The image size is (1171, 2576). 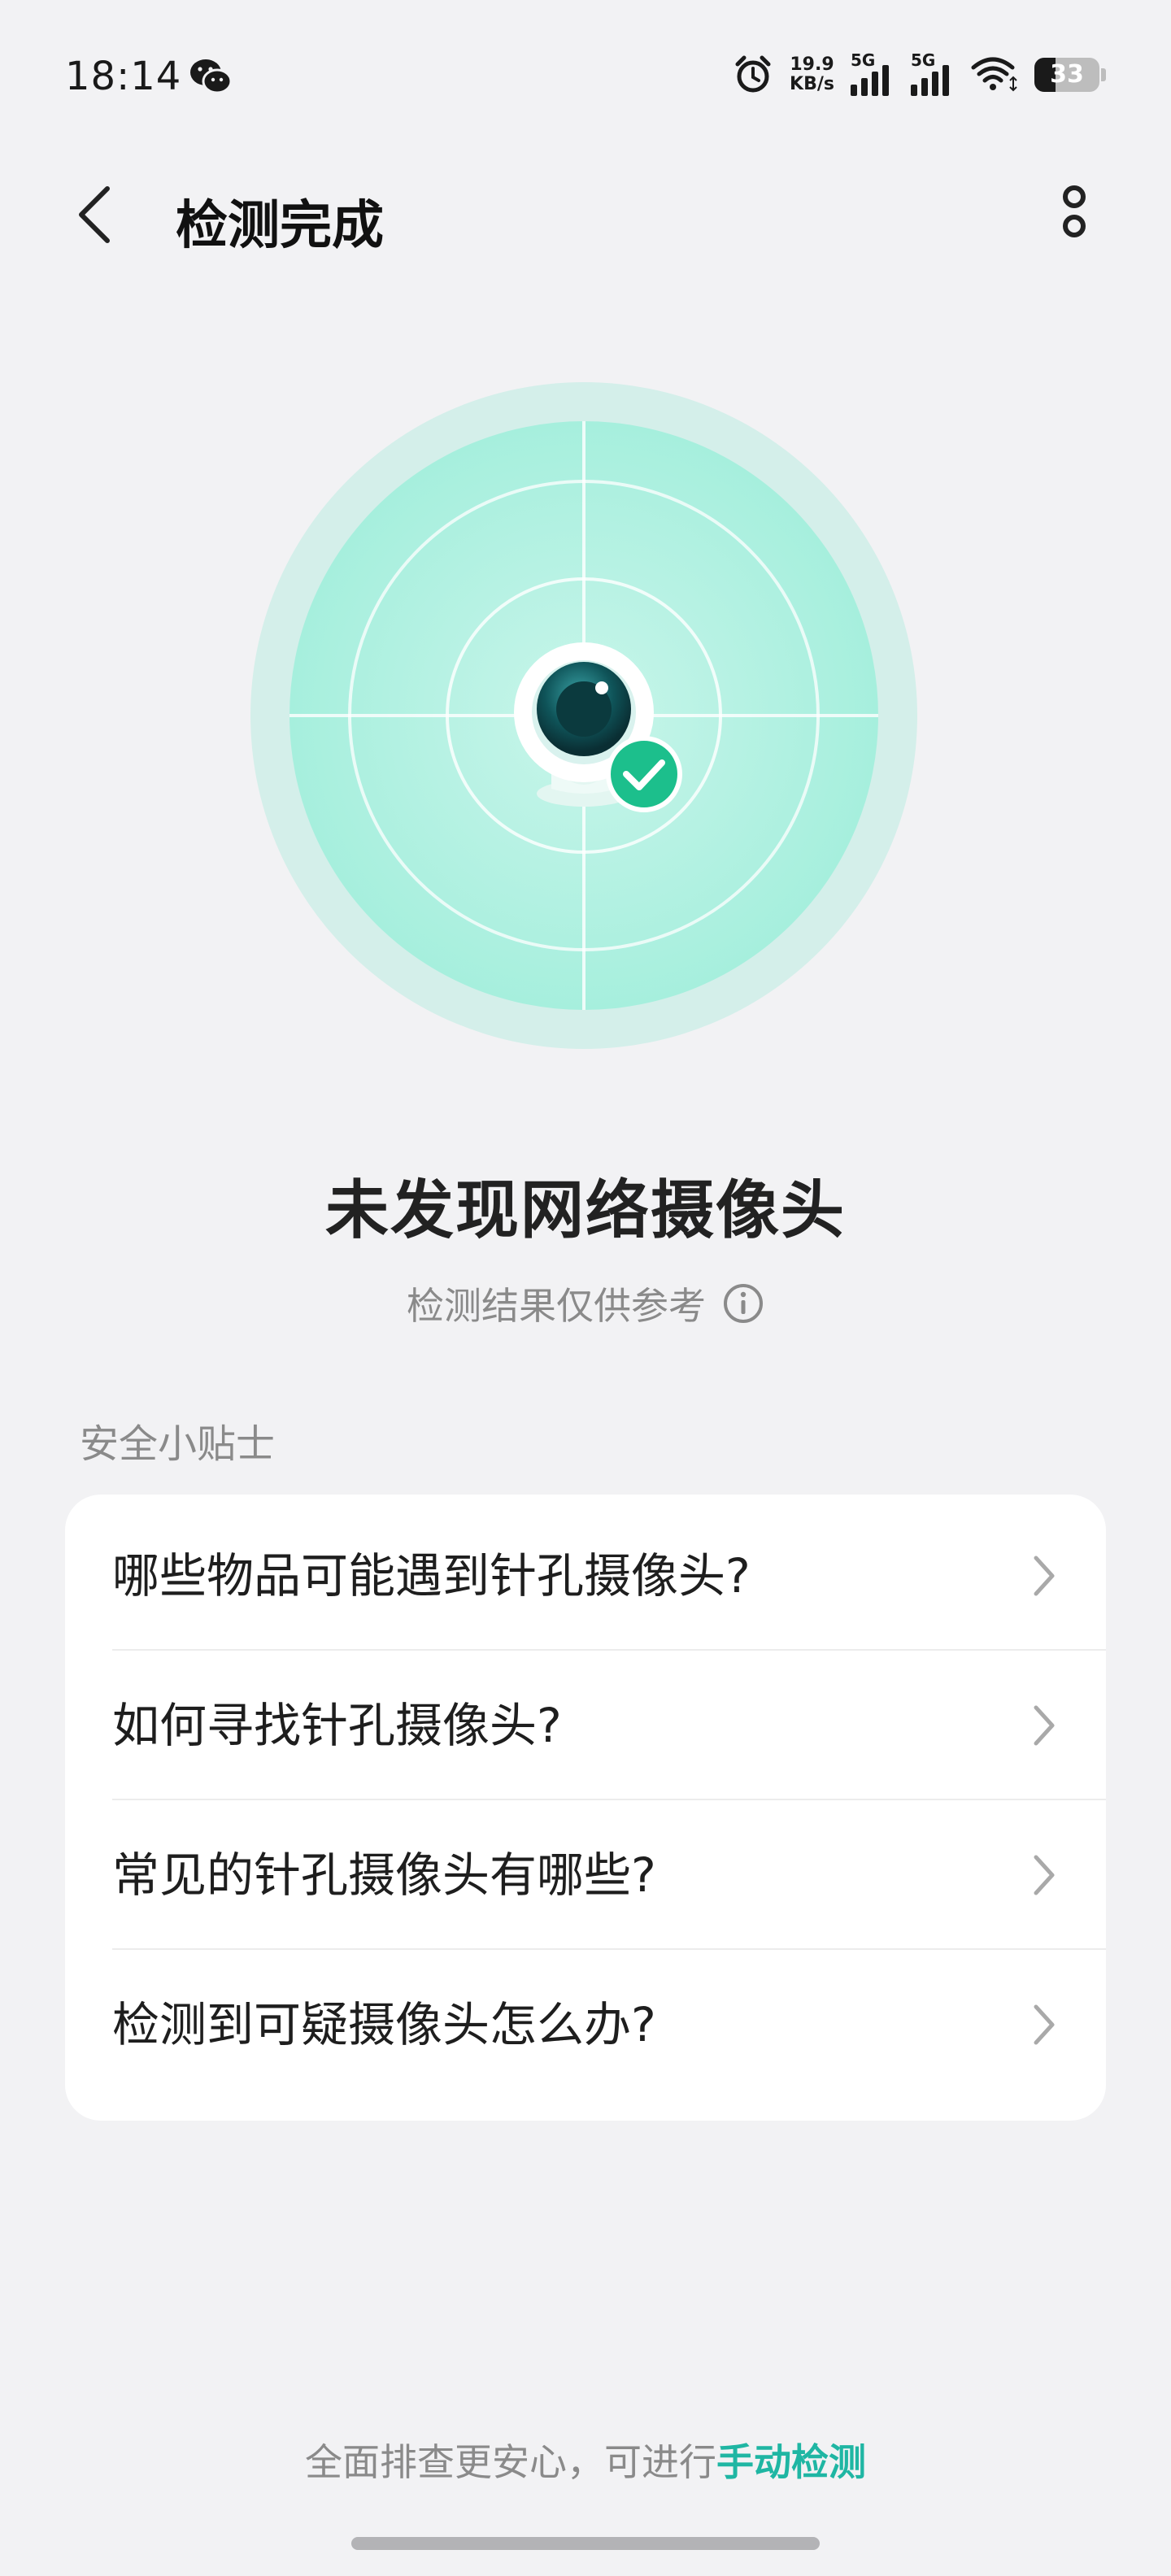 I want to click on result-title: 未发现网络摄像头, so click(x=585, y=1211).